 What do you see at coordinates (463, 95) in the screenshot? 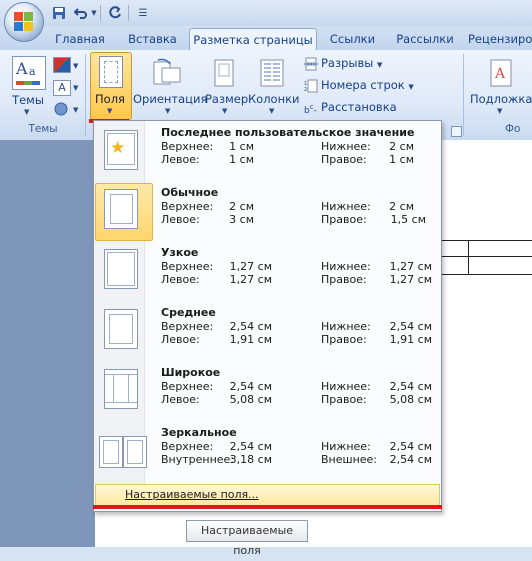
I see `group-separator` at bounding box center [463, 95].